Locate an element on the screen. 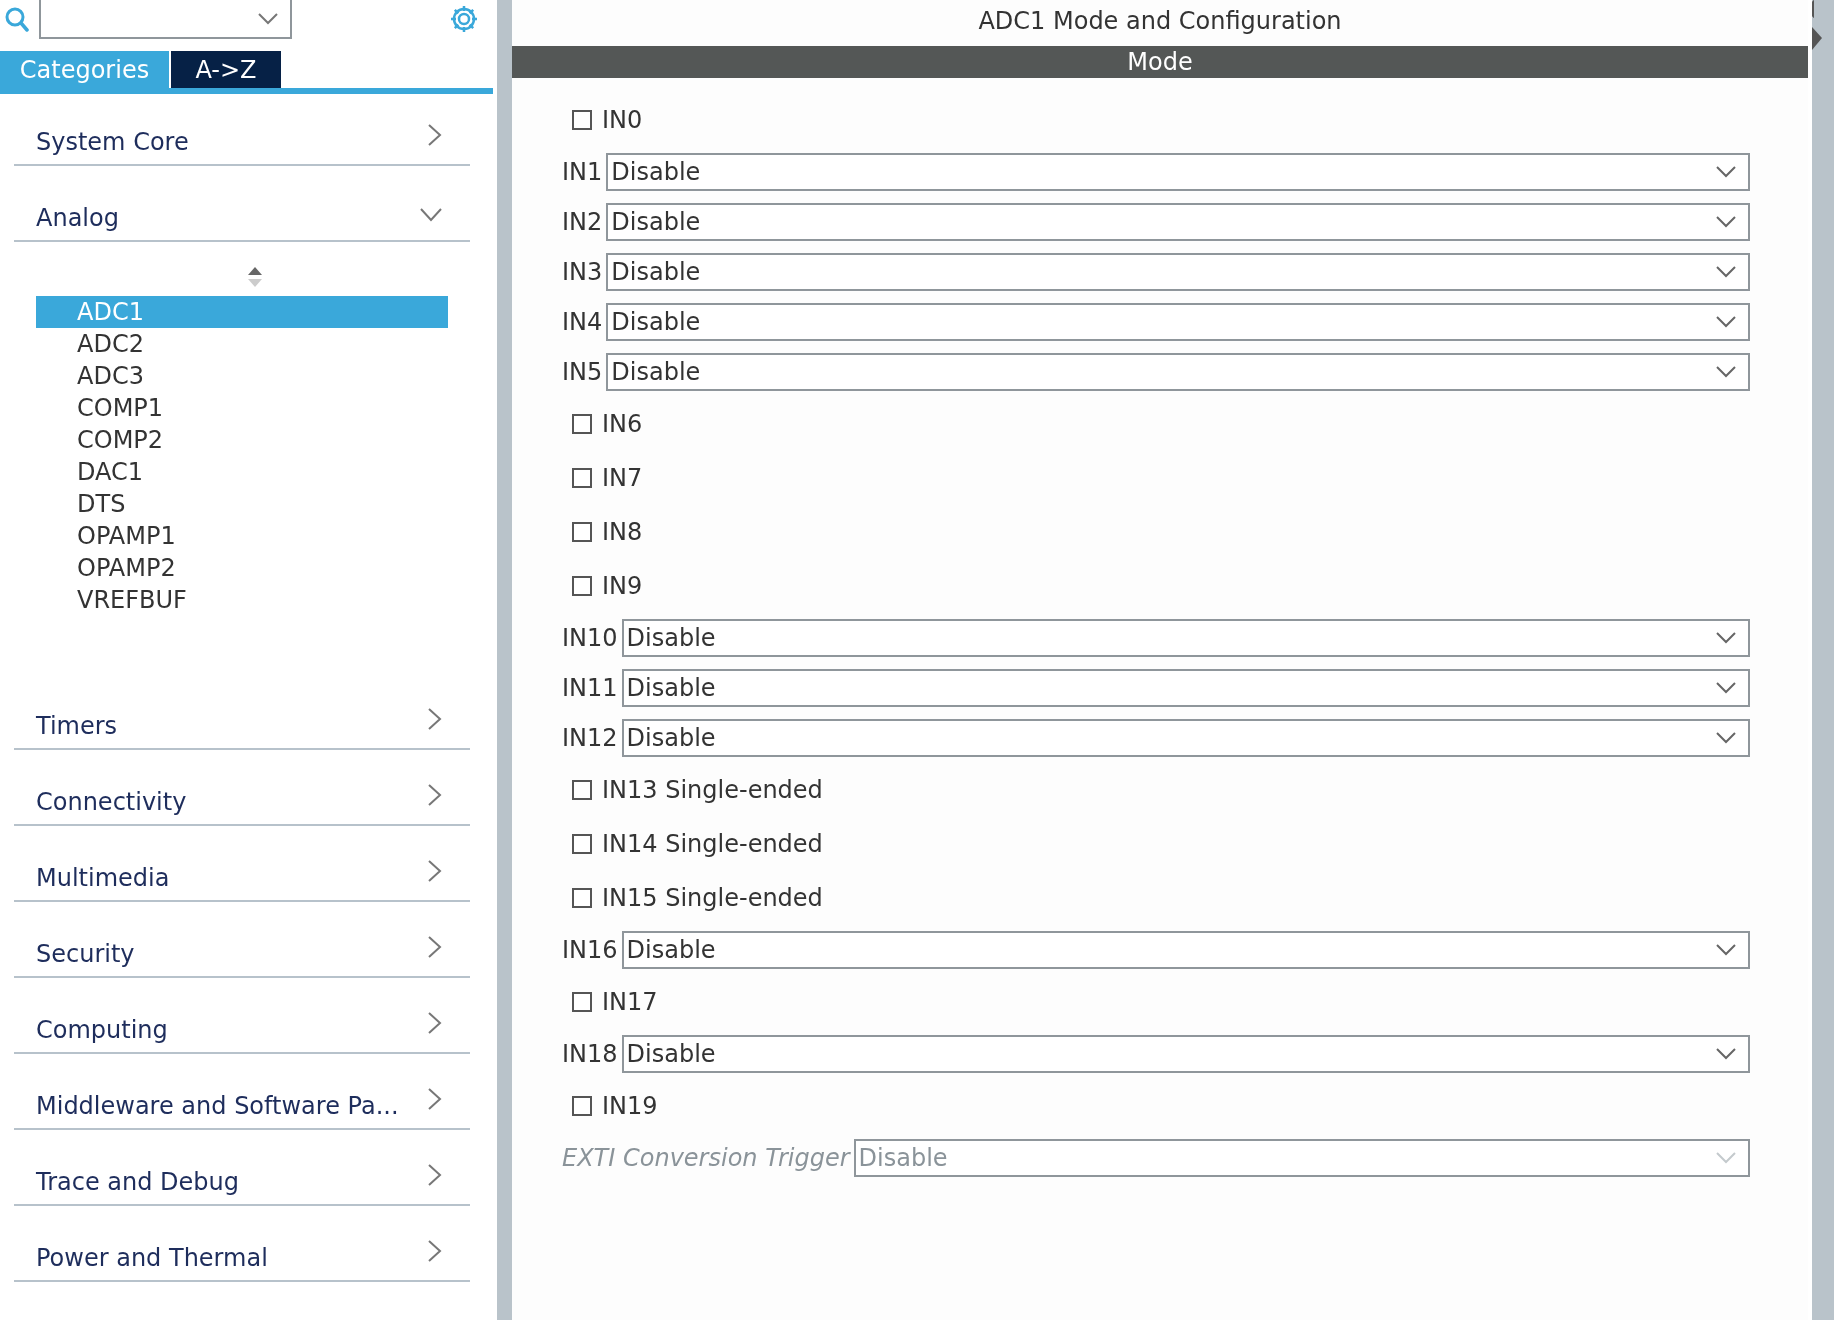 The image size is (1834, 1320). search-field is located at coordinates (165, 19).